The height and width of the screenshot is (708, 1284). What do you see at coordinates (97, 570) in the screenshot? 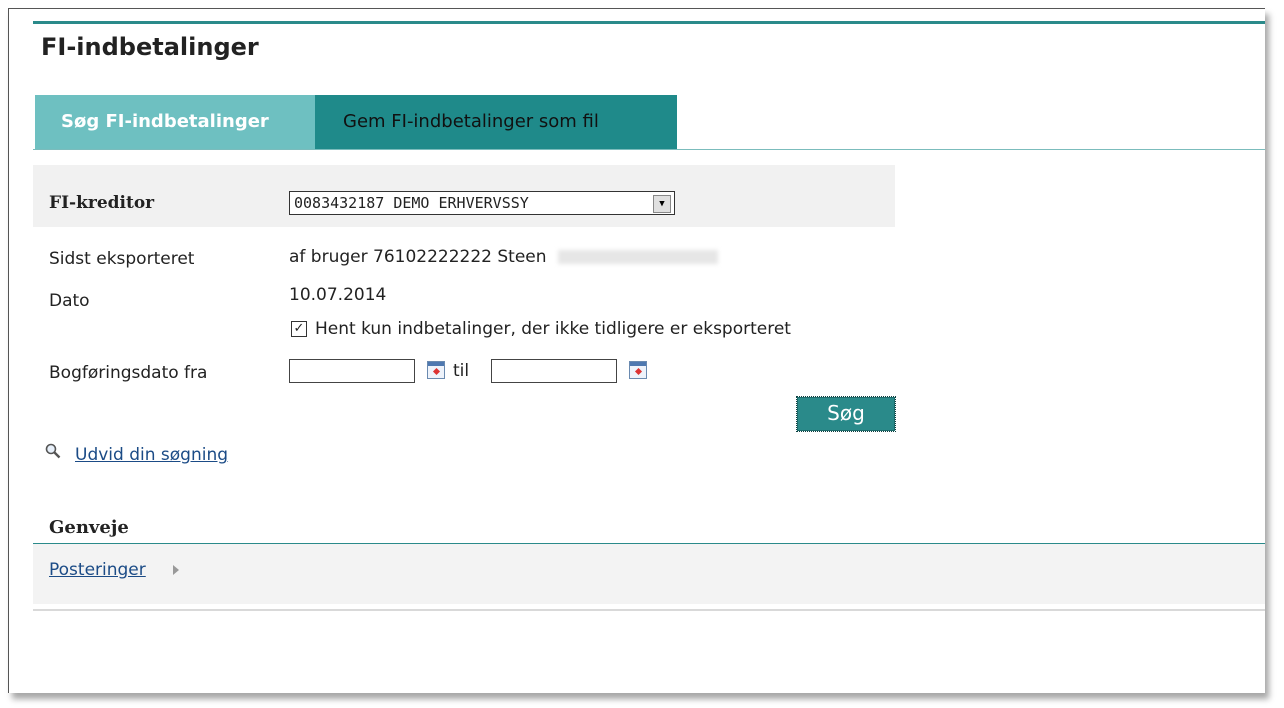
I see `shortcut-posteringer: Posteringer` at bounding box center [97, 570].